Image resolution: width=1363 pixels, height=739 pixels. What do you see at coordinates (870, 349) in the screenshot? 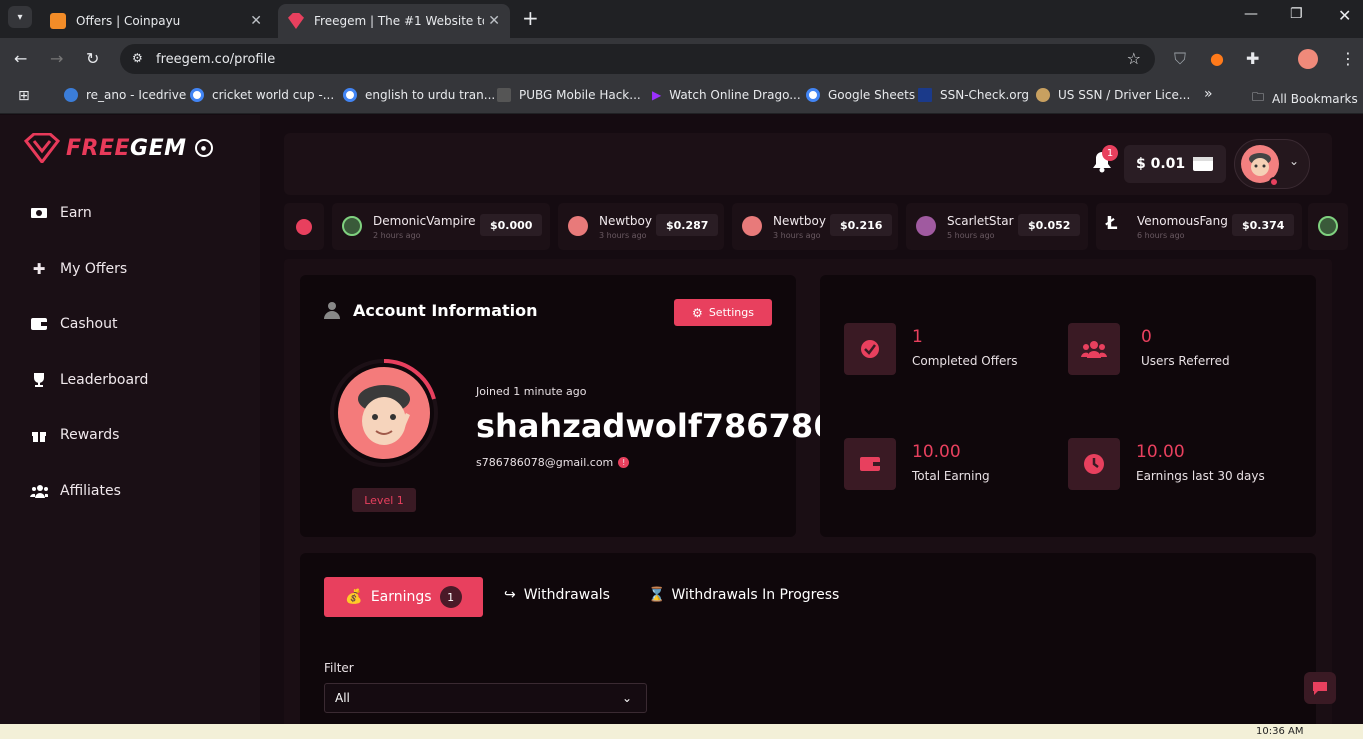
I see `check-circle-icon` at bounding box center [870, 349].